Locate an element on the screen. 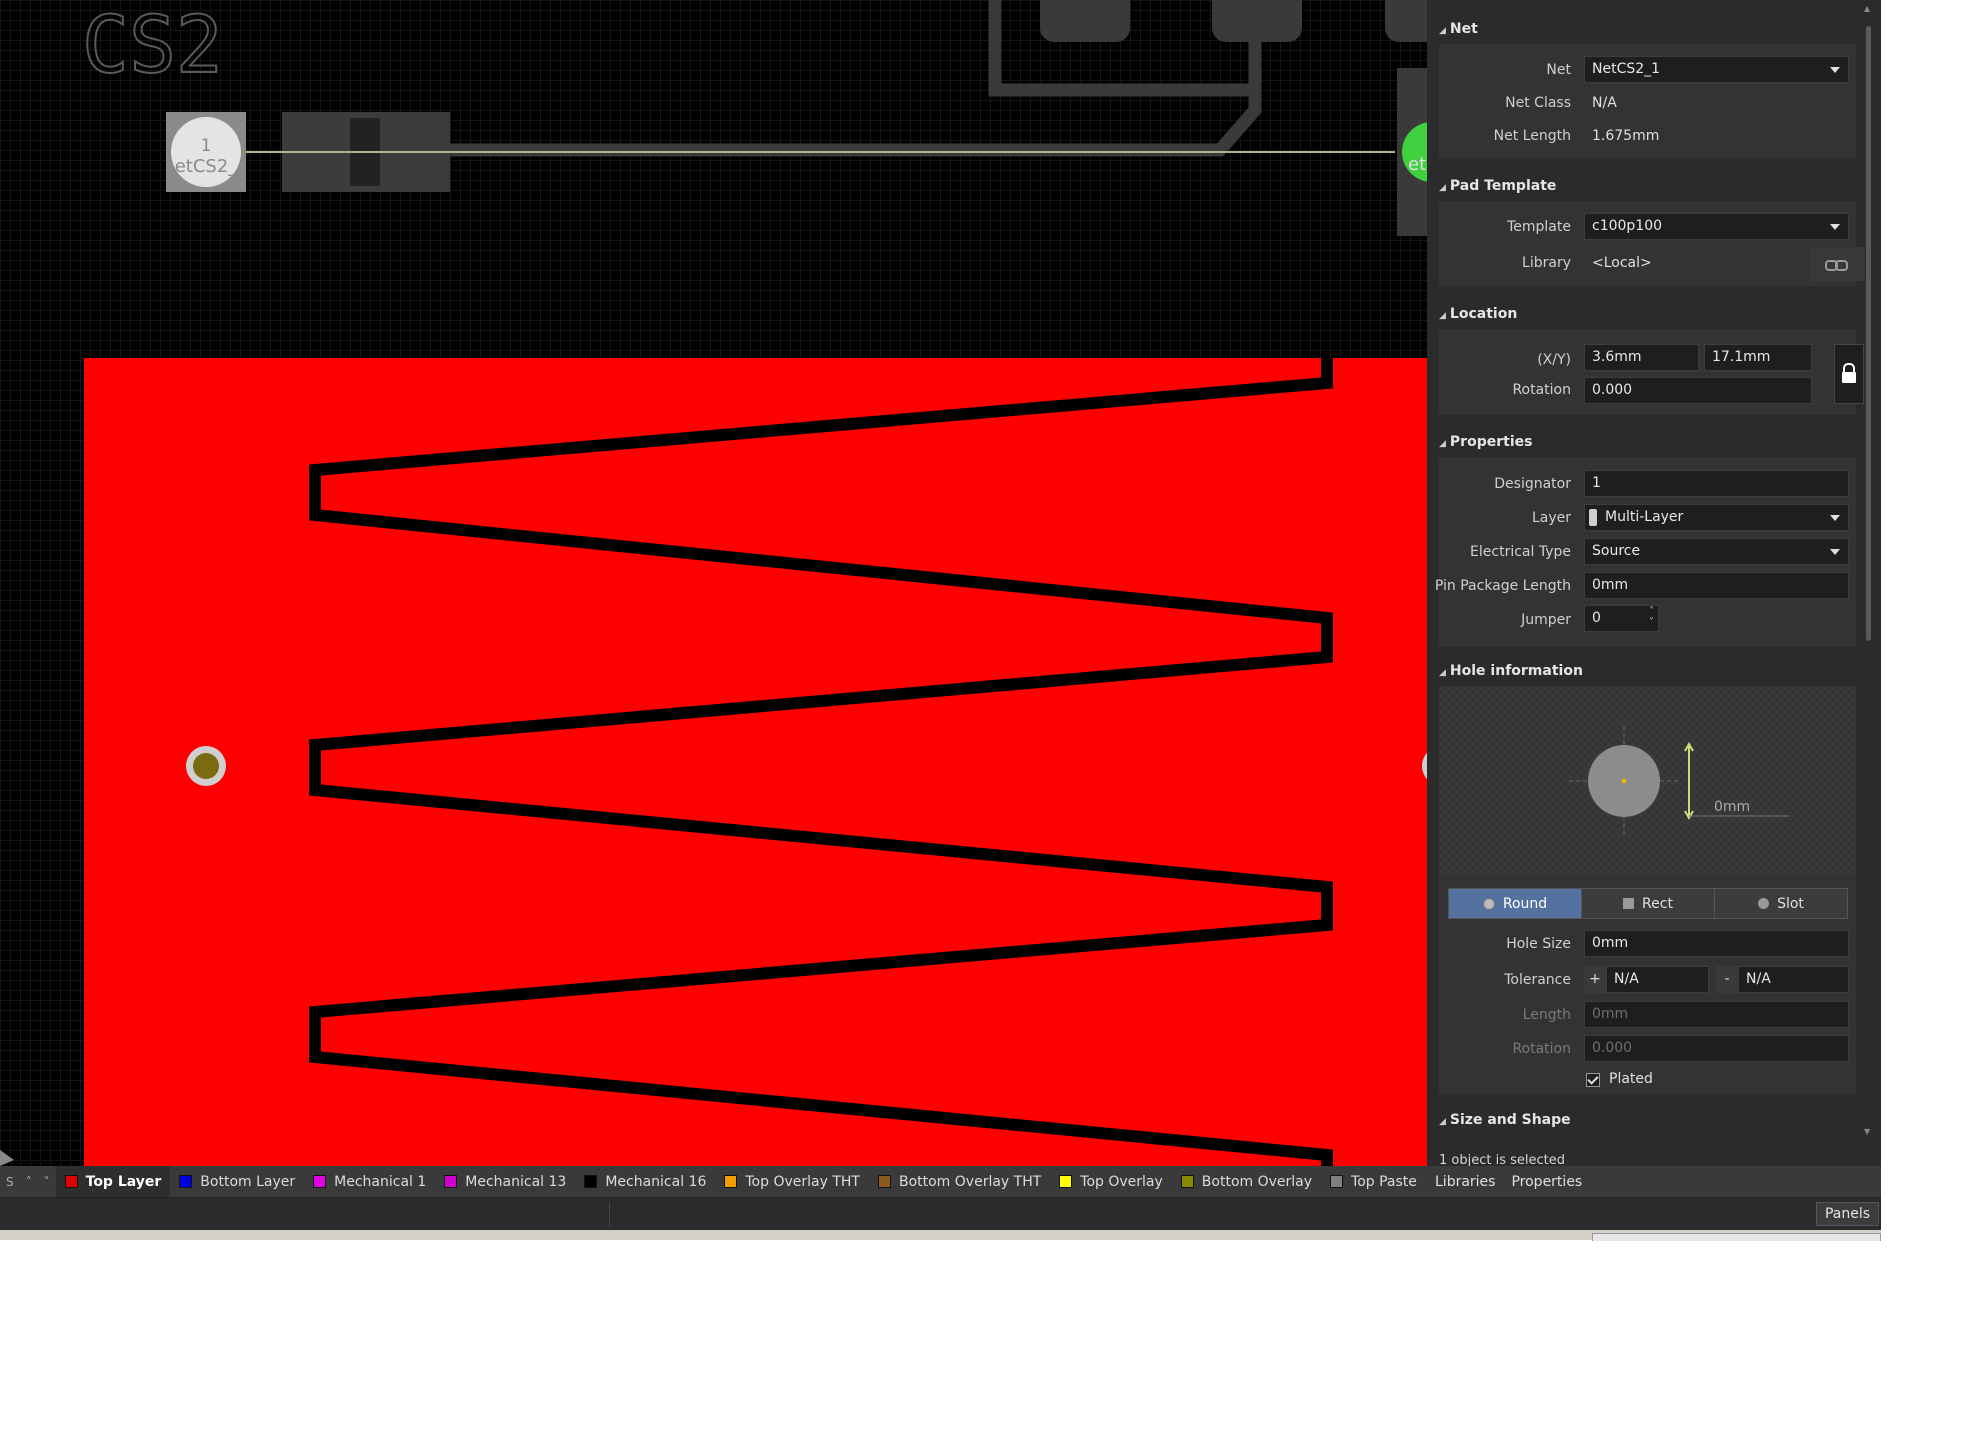 The width and height of the screenshot is (1961, 1449). preview-dimension-label: 0mm is located at coordinates (1732, 807).